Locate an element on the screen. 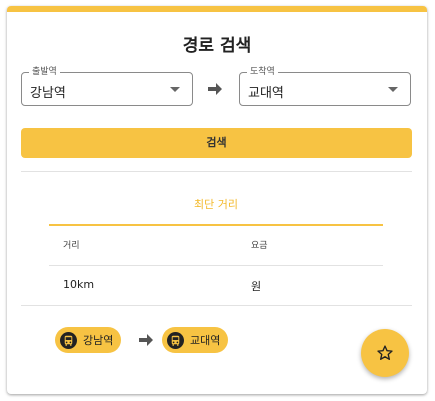 The image size is (435, 401). favorite-fab-button is located at coordinates (385, 353).